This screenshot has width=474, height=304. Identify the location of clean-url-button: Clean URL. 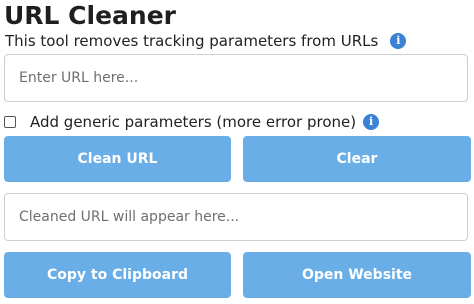
(117, 159).